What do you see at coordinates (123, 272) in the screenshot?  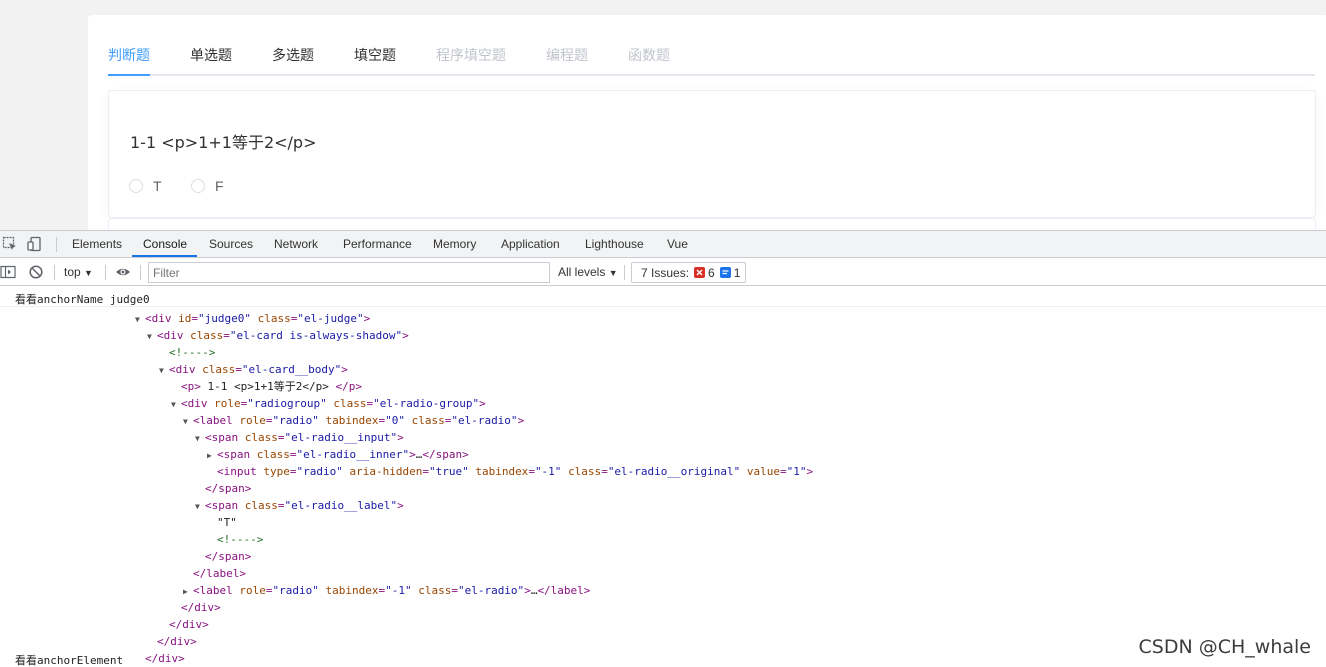 I see `live-expression-eye-icon` at bounding box center [123, 272].